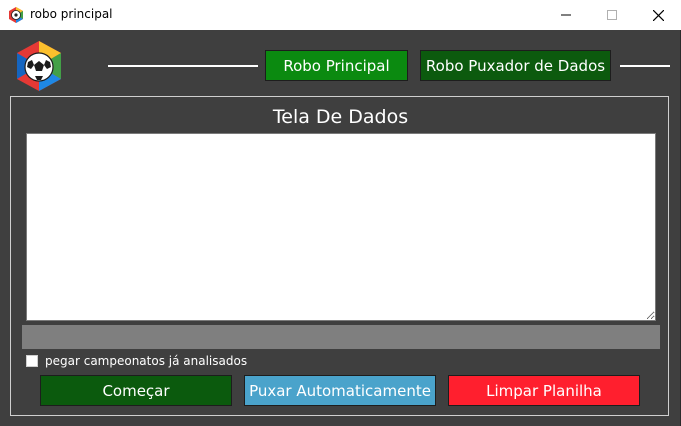 The height and width of the screenshot is (426, 681). I want to click on soccer-ball-logo-icon, so click(39, 66).